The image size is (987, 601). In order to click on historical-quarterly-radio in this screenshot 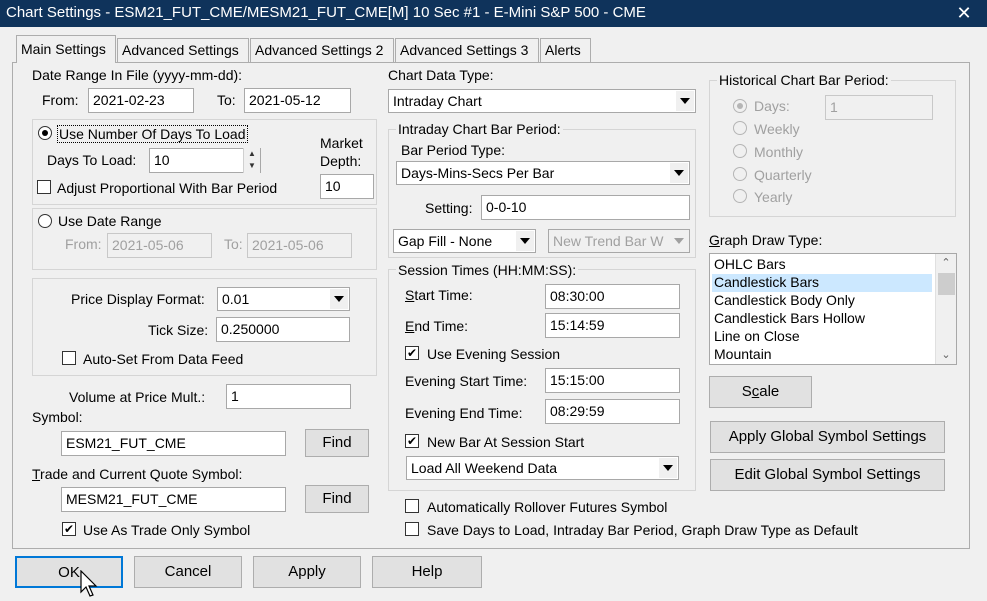, I will do `click(740, 174)`.